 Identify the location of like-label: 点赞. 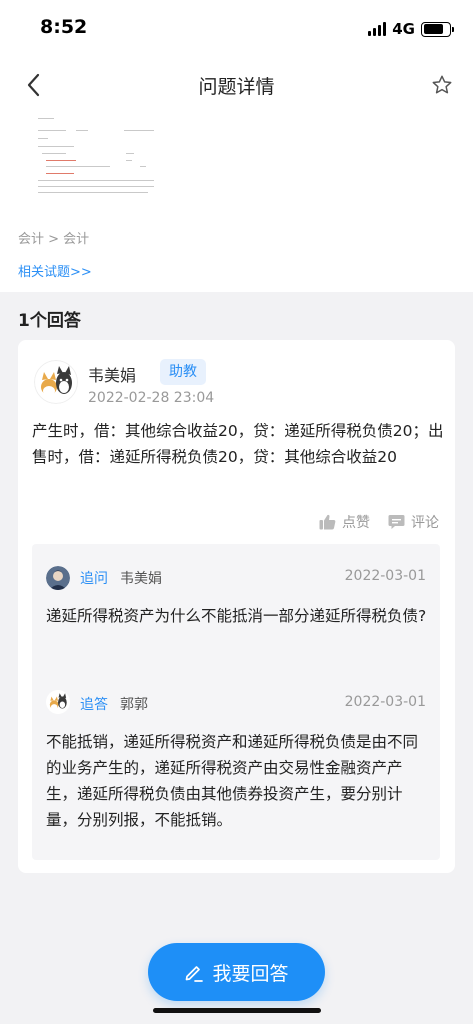
(356, 523).